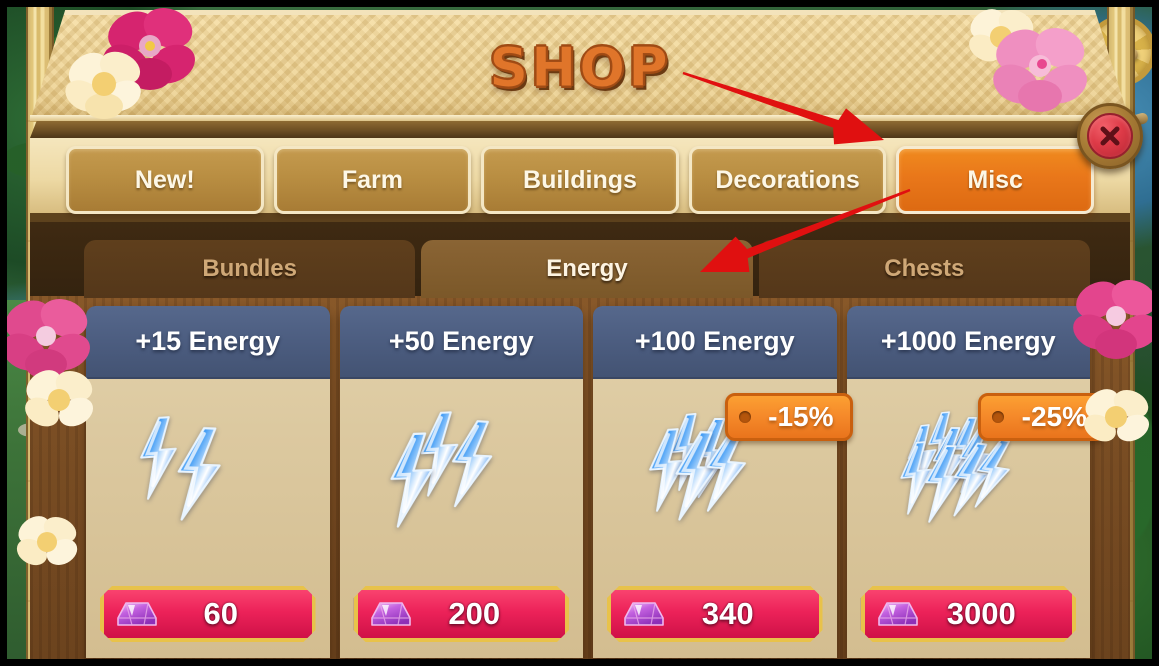 The width and height of the screenshot is (1159, 666). I want to click on price-button-wrapper: 60, so click(208, 614).